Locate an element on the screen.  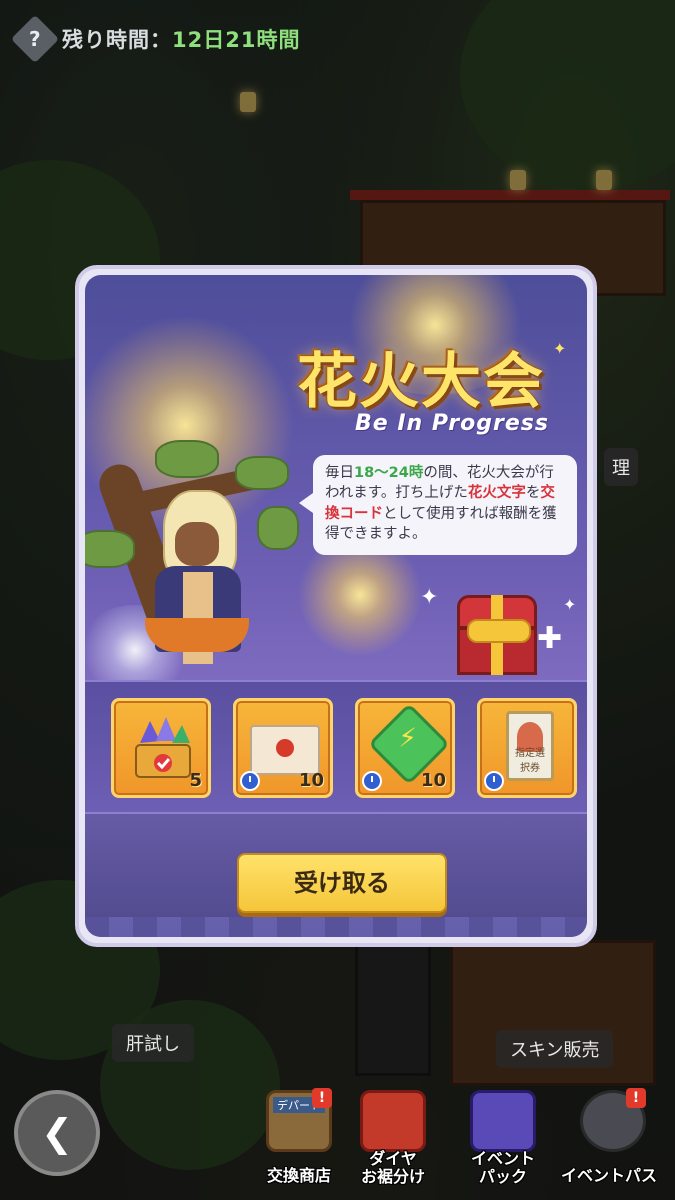
help-icon: ? is located at coordinates (35, 39).